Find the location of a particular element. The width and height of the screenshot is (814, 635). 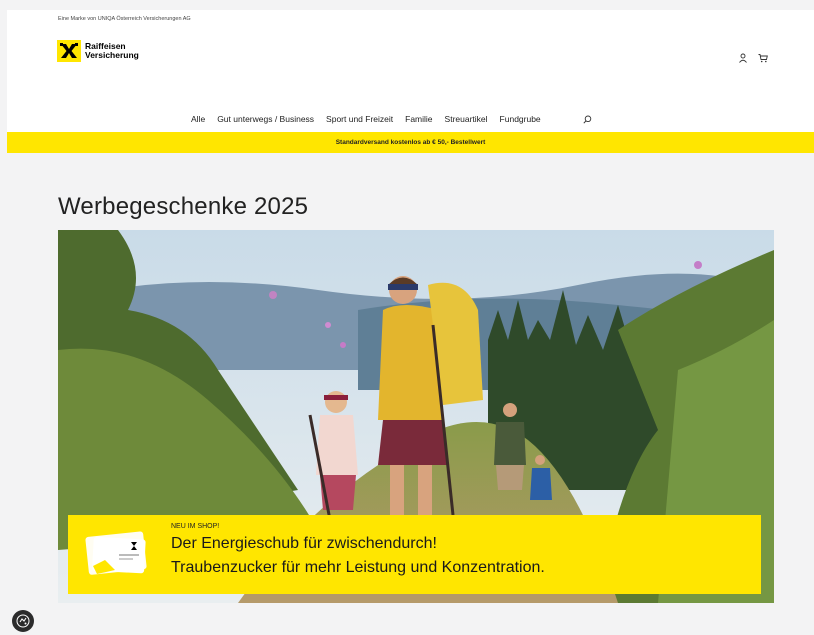

user-icon is located at coordinates (743, 55).